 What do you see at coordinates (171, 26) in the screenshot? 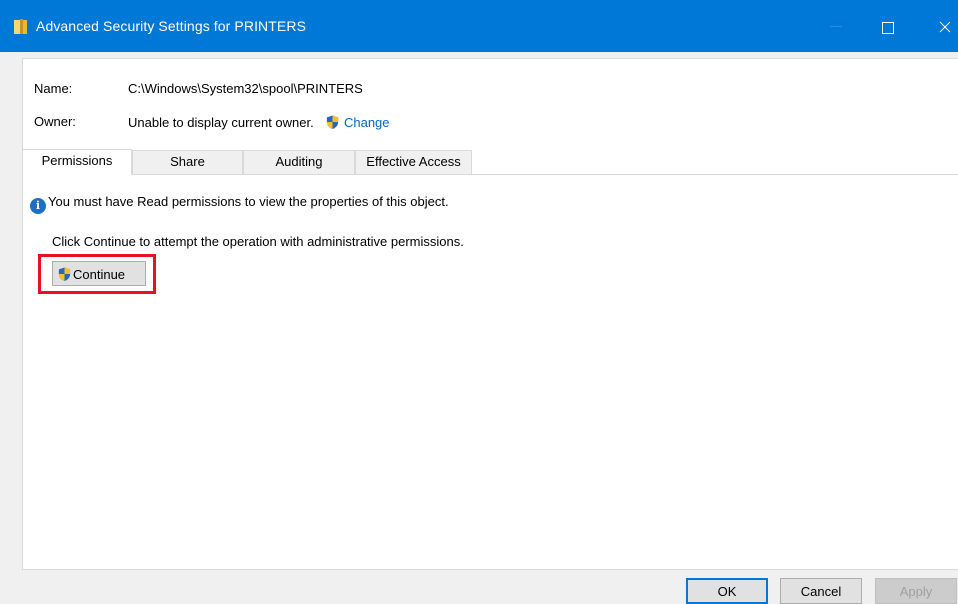
I see `window-title: Advanced Security Settings for PRINTERS` at bounding box center [171, 26].